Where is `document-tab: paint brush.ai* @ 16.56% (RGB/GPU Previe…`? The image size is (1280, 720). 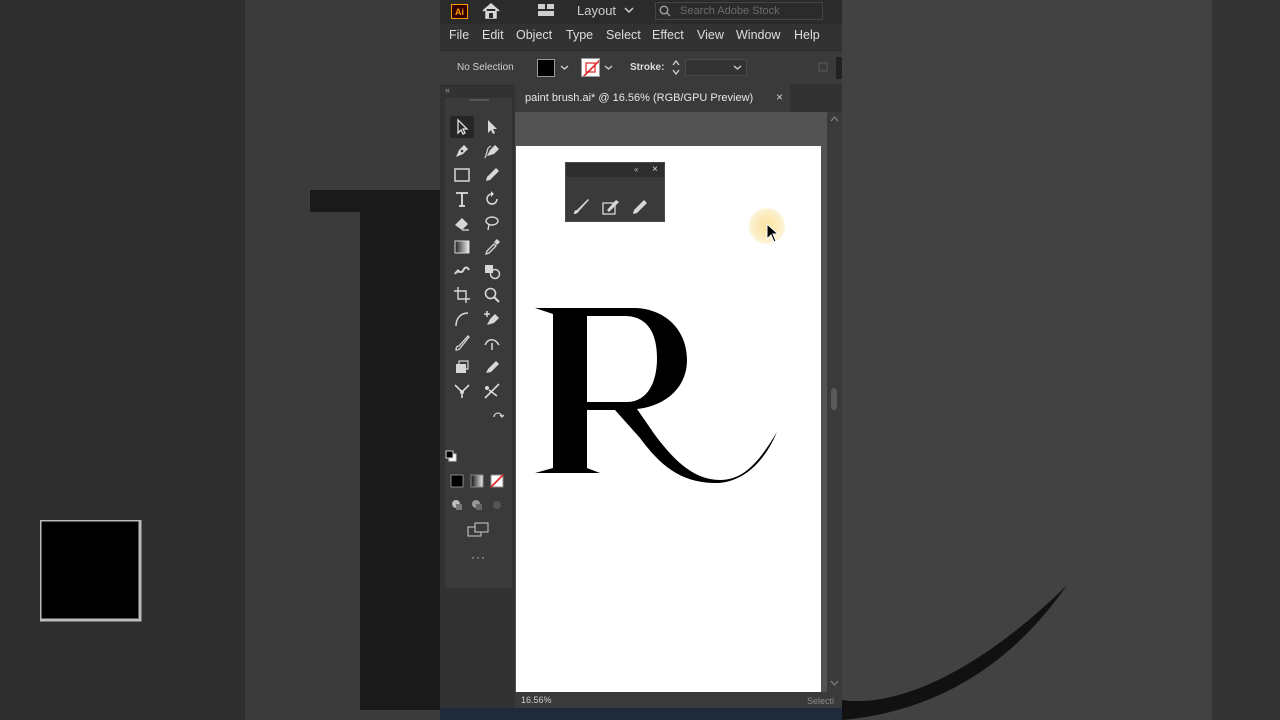
document-tab: paint brush.ai* @ 16.56% (RGB/GPU Previe… is located at coordinates (652, 98).